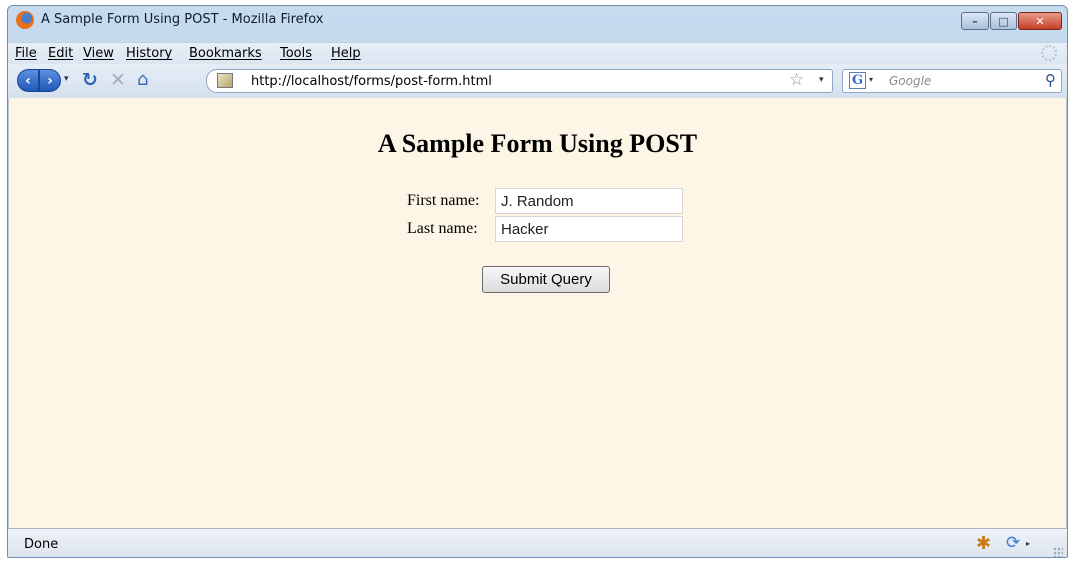  Describe the element at coordinates (1049, 53) in the screenshot. I see `loading-throbber-icon` at that location.